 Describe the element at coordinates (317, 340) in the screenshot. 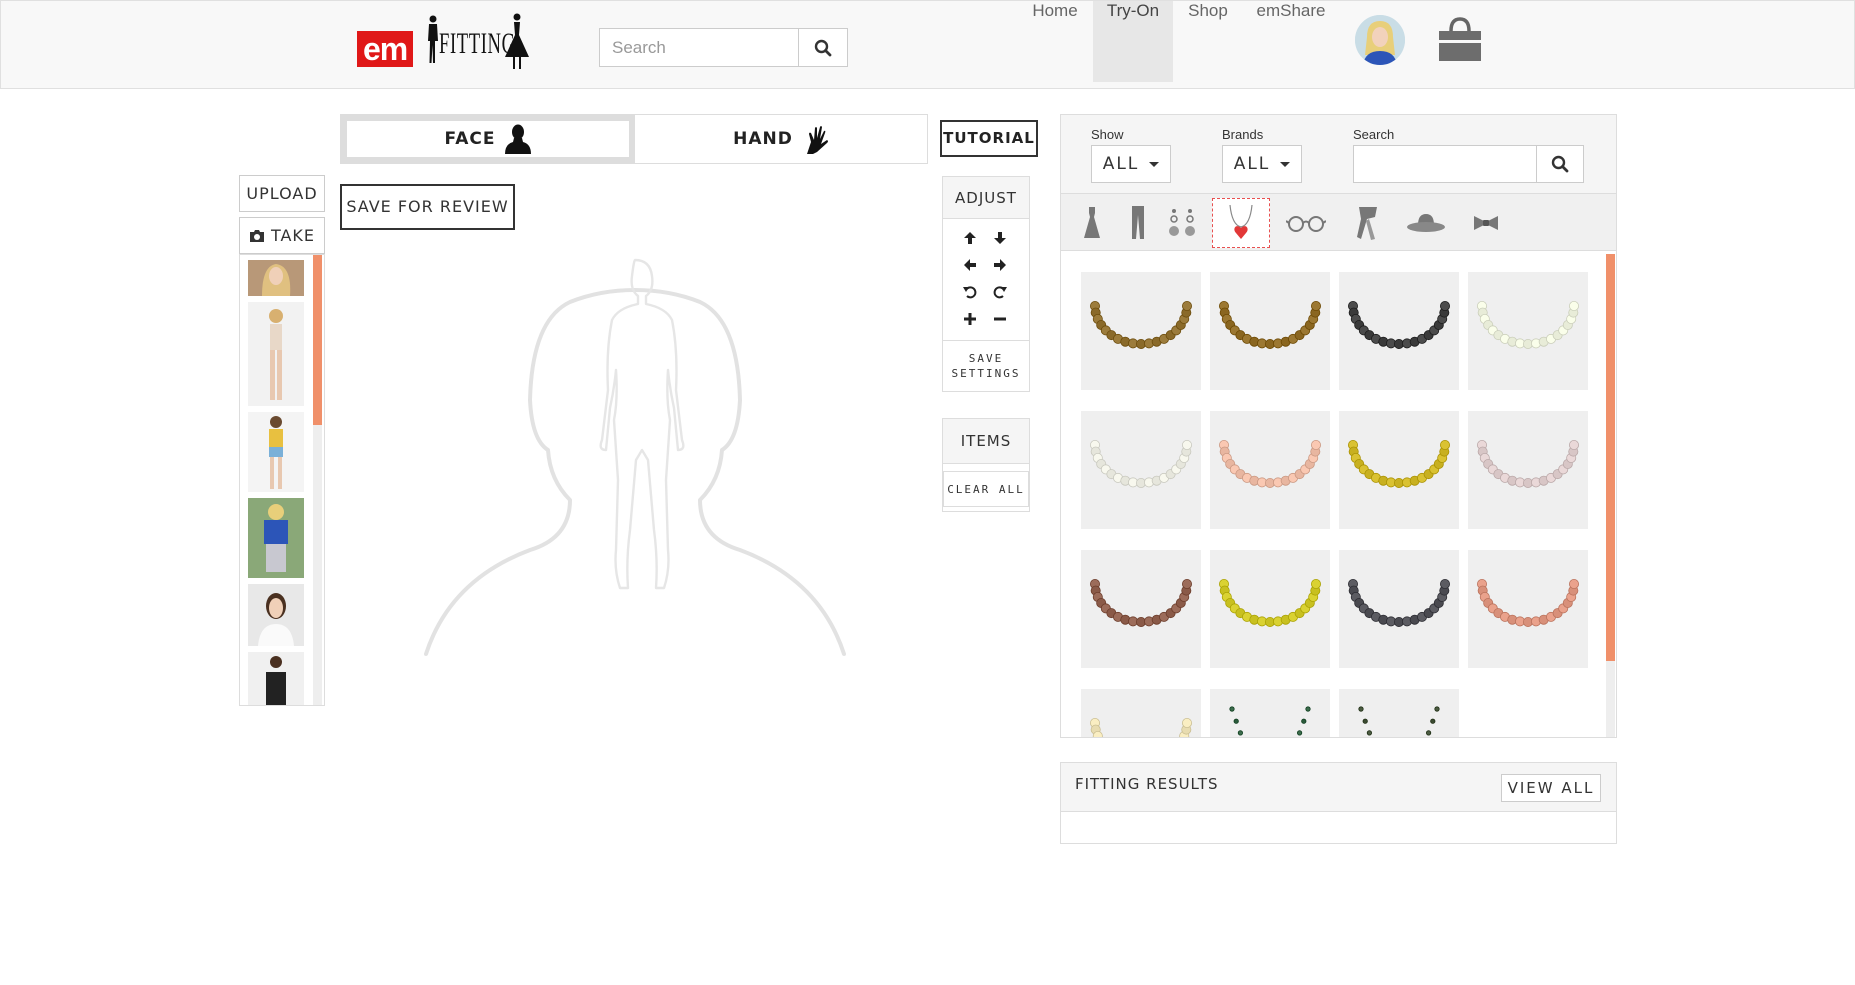

I see `thumbnail-scrollbar-thumb` at that location.